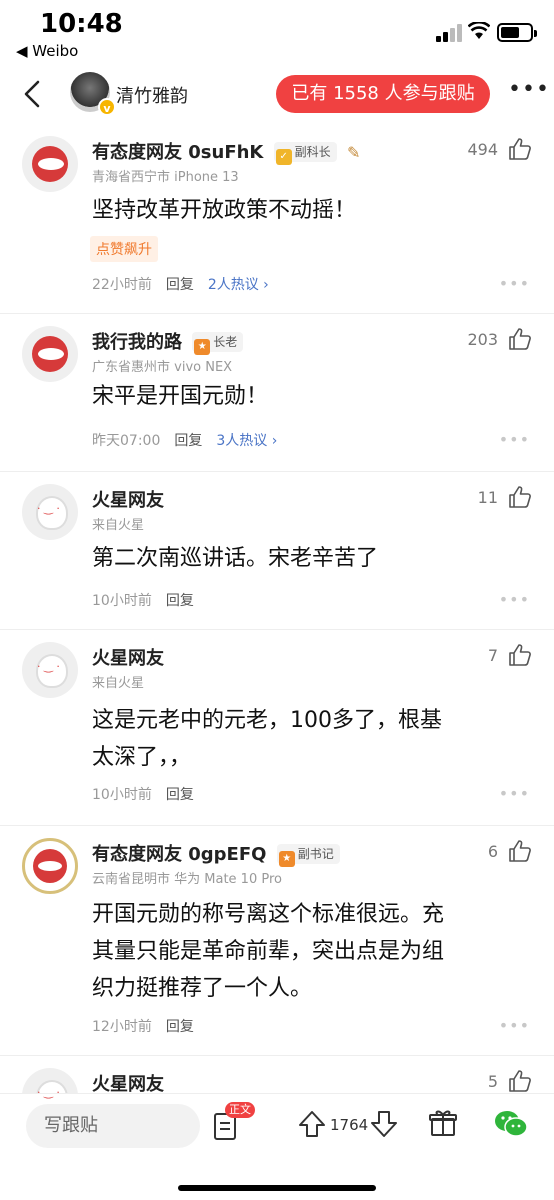 The image size is (554, 1200). What do you see at coordinates (302, 739) in the screenshot?
I see `comment-text: 这是元老中的元老，100多了，根基 太深了，，` at bounding box center [302, 739].